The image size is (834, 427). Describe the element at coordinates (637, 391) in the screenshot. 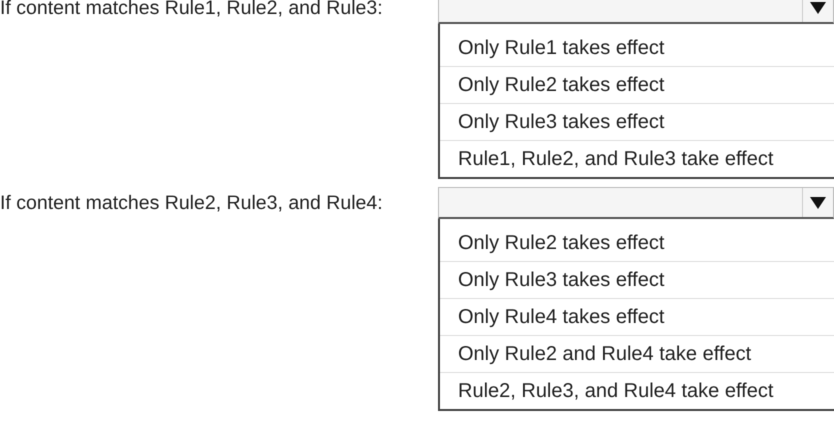

I see `dropdown-option: Rule2, Rule3, and Rule4 take effect` at that location.